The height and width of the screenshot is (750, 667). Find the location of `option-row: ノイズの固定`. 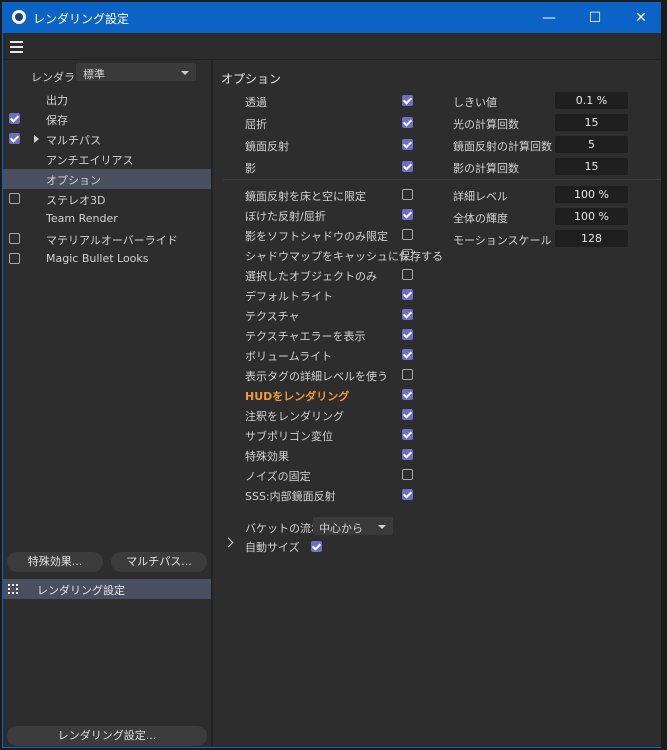

option-row: ノイズの固定 is located at coordinates (438, 475).